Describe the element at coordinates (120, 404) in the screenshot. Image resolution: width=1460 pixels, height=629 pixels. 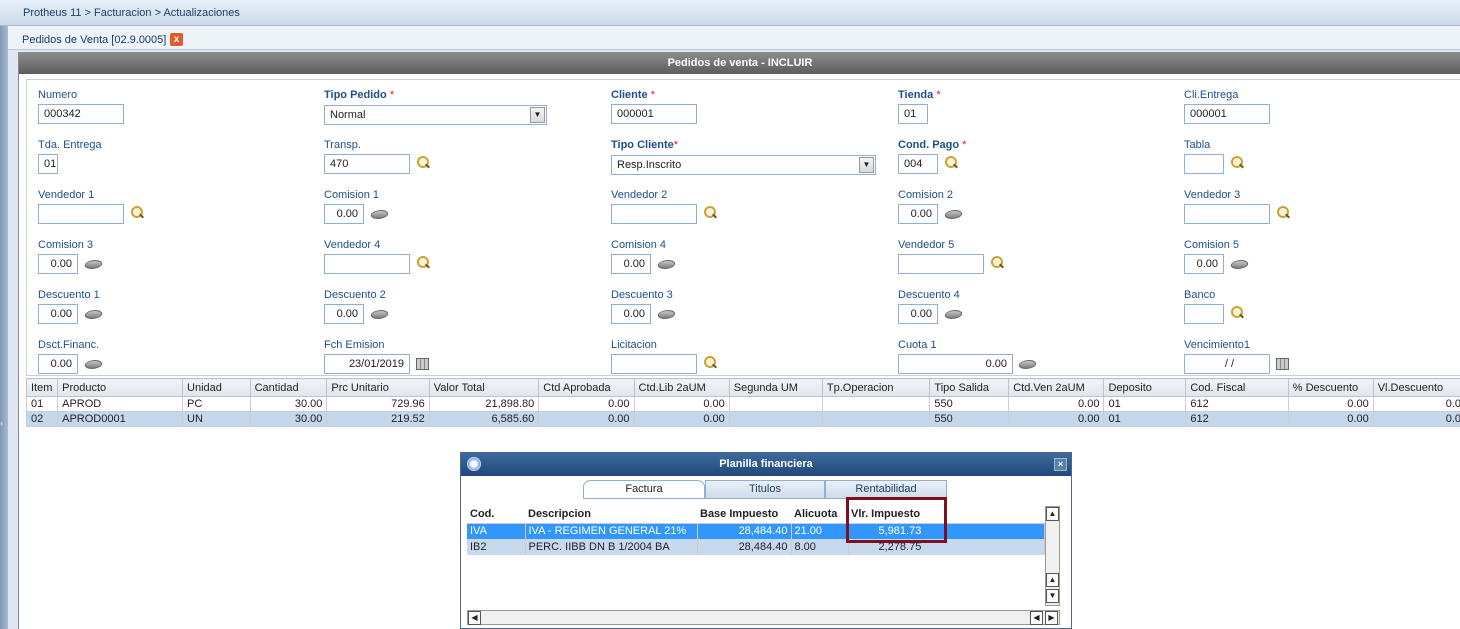
I see `grid-cell: APROD` at that location.